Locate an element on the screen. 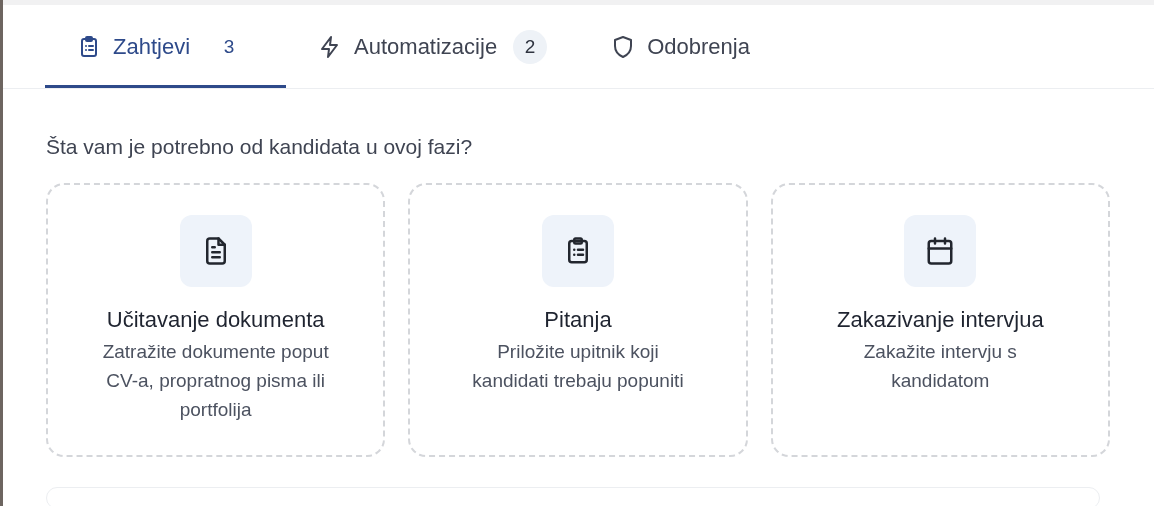 This screenshot has width=1154, height=506. tab-count: 3 is located at coordinates (229, 47).